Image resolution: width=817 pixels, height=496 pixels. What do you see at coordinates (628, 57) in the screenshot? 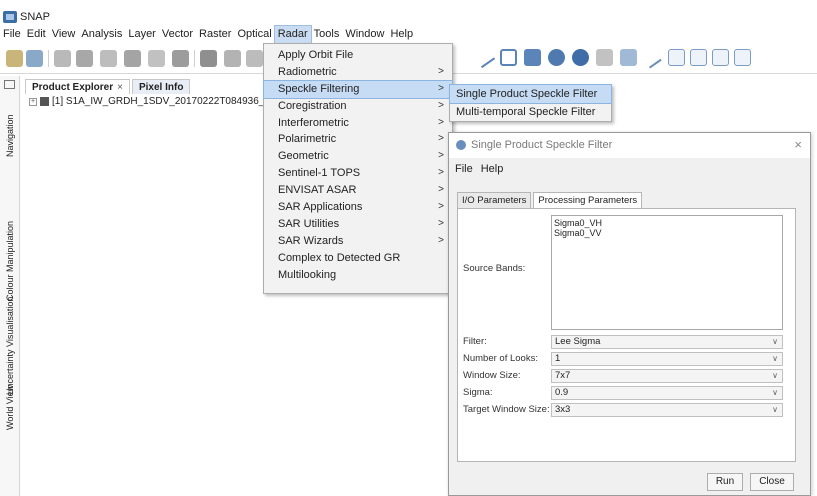
I see `magic-wand-icon` at bounding box center [628, 57].